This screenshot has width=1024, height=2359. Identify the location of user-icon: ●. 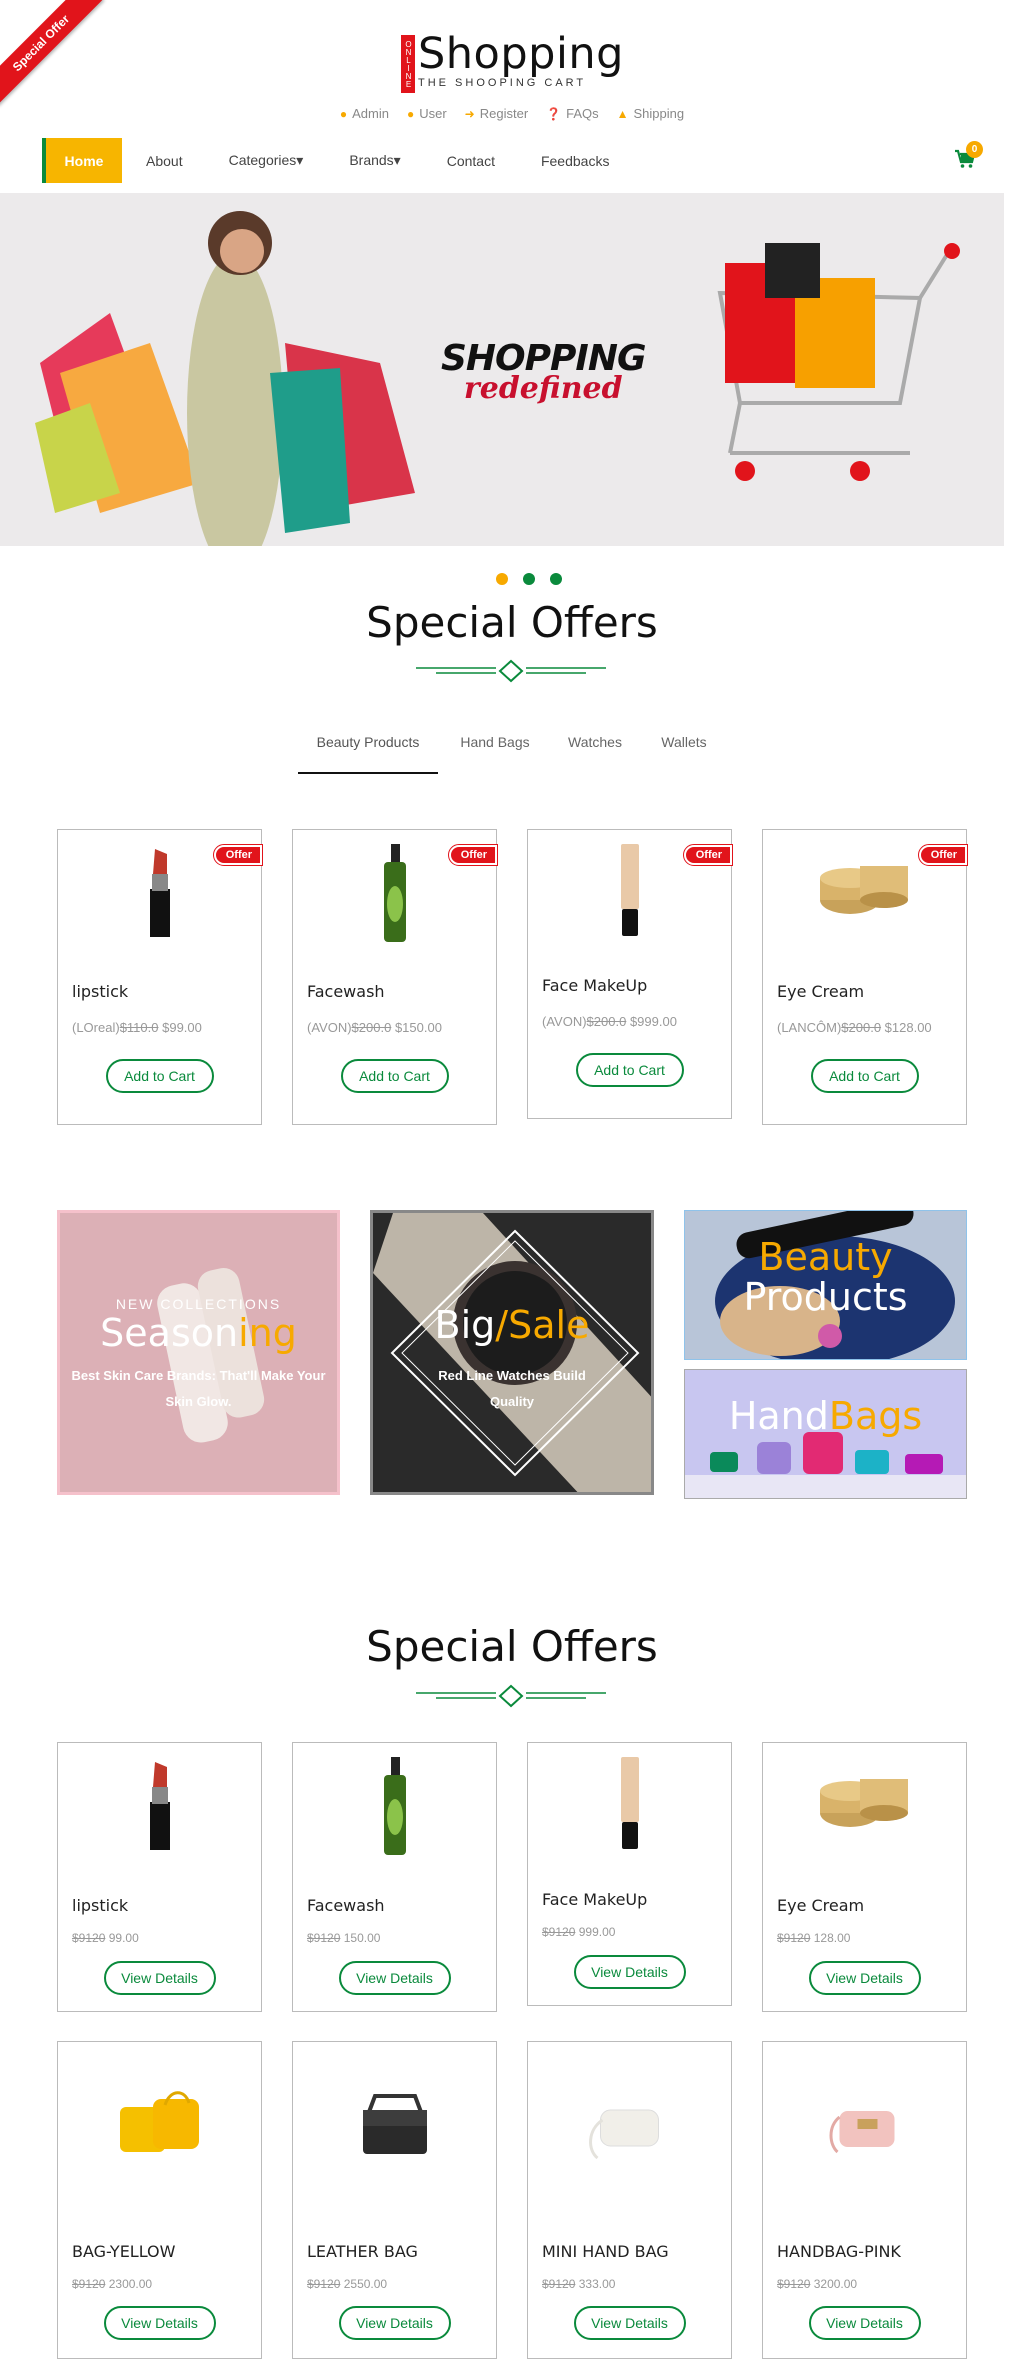
(410, 113).